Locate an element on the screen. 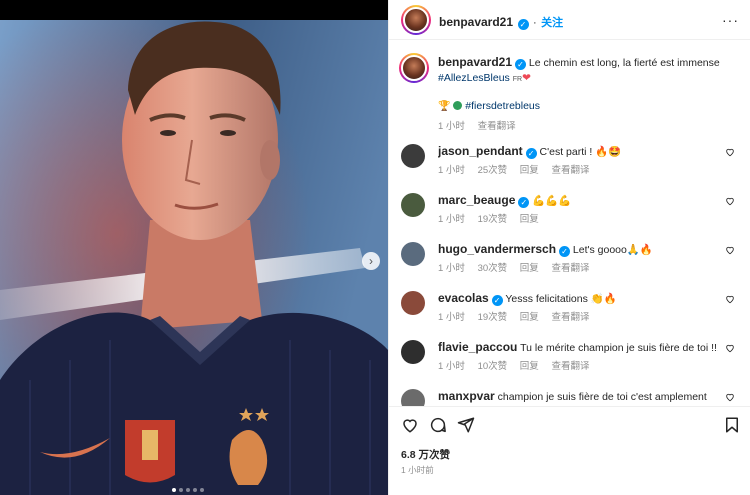 This screenshot has height=495, width=750. flag-fr: FR is located at coordinates (517, 79).